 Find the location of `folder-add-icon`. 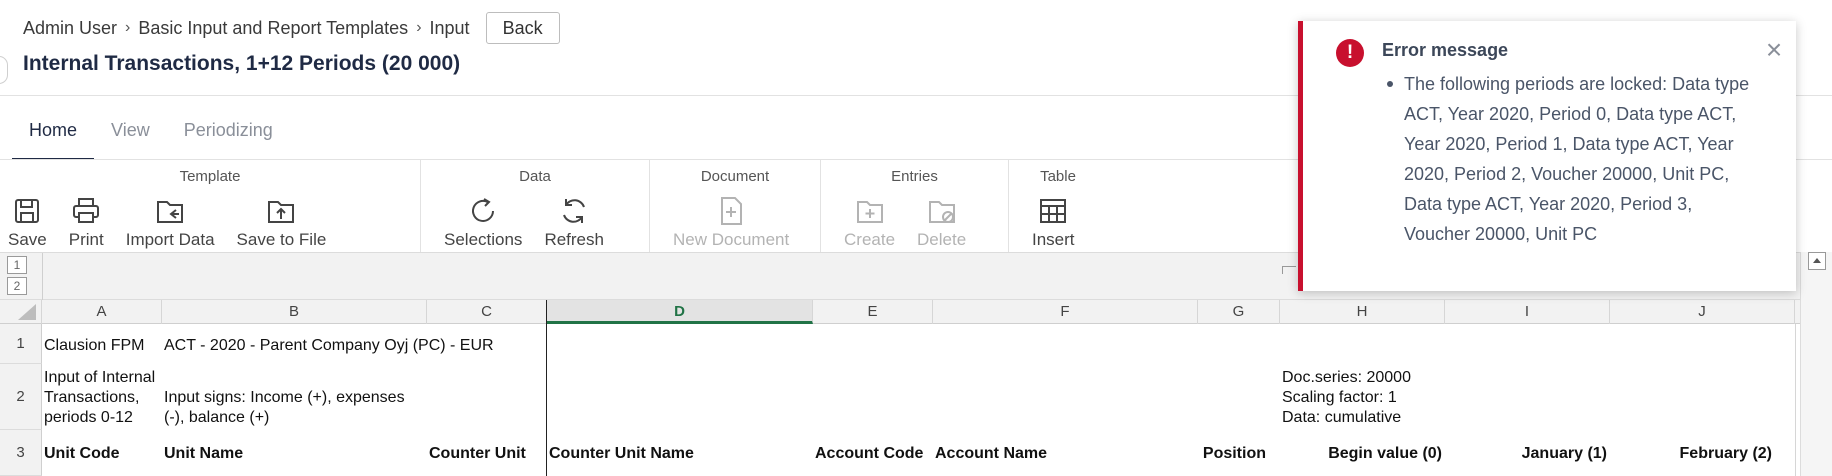

folder-add-icon is located at coordinates (869, 212).